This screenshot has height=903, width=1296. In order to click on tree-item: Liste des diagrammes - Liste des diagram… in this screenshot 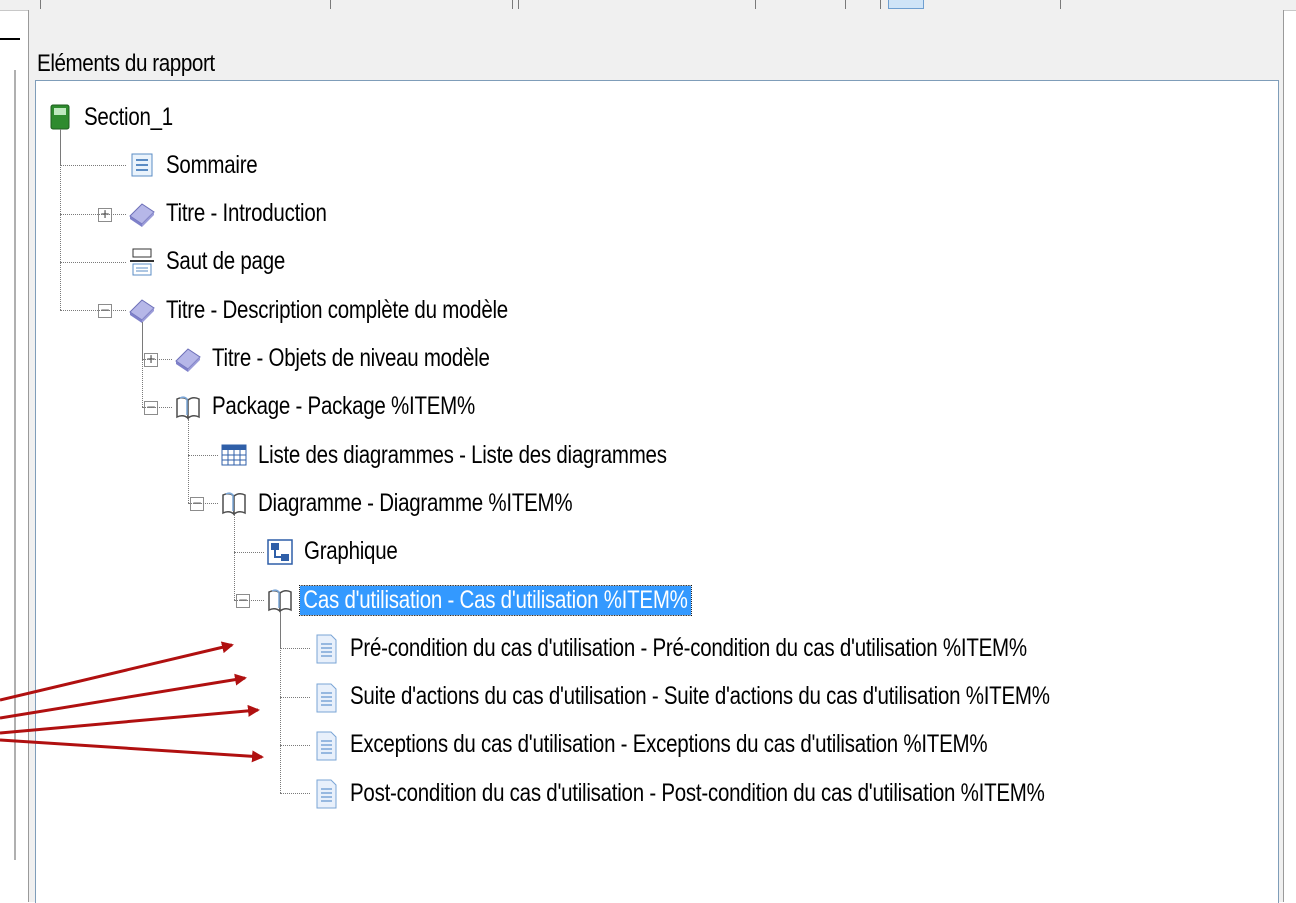, I will do `click(488, 455)`.